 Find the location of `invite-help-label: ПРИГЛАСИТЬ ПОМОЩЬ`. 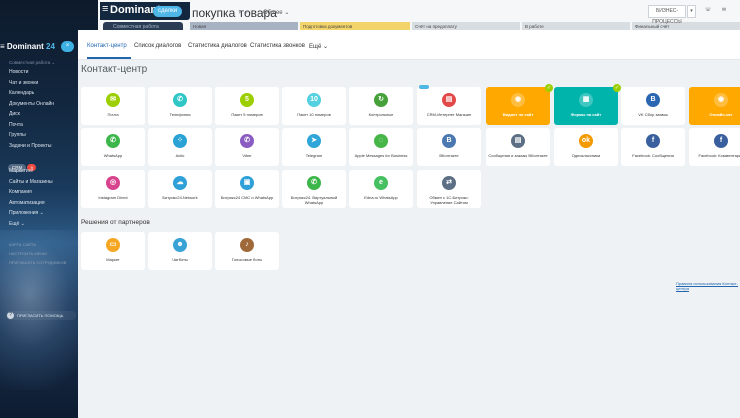

invite-help-label: ПРИГЛАСИТЬ ПОМОЩЬ is located at coordinates (40, 315).